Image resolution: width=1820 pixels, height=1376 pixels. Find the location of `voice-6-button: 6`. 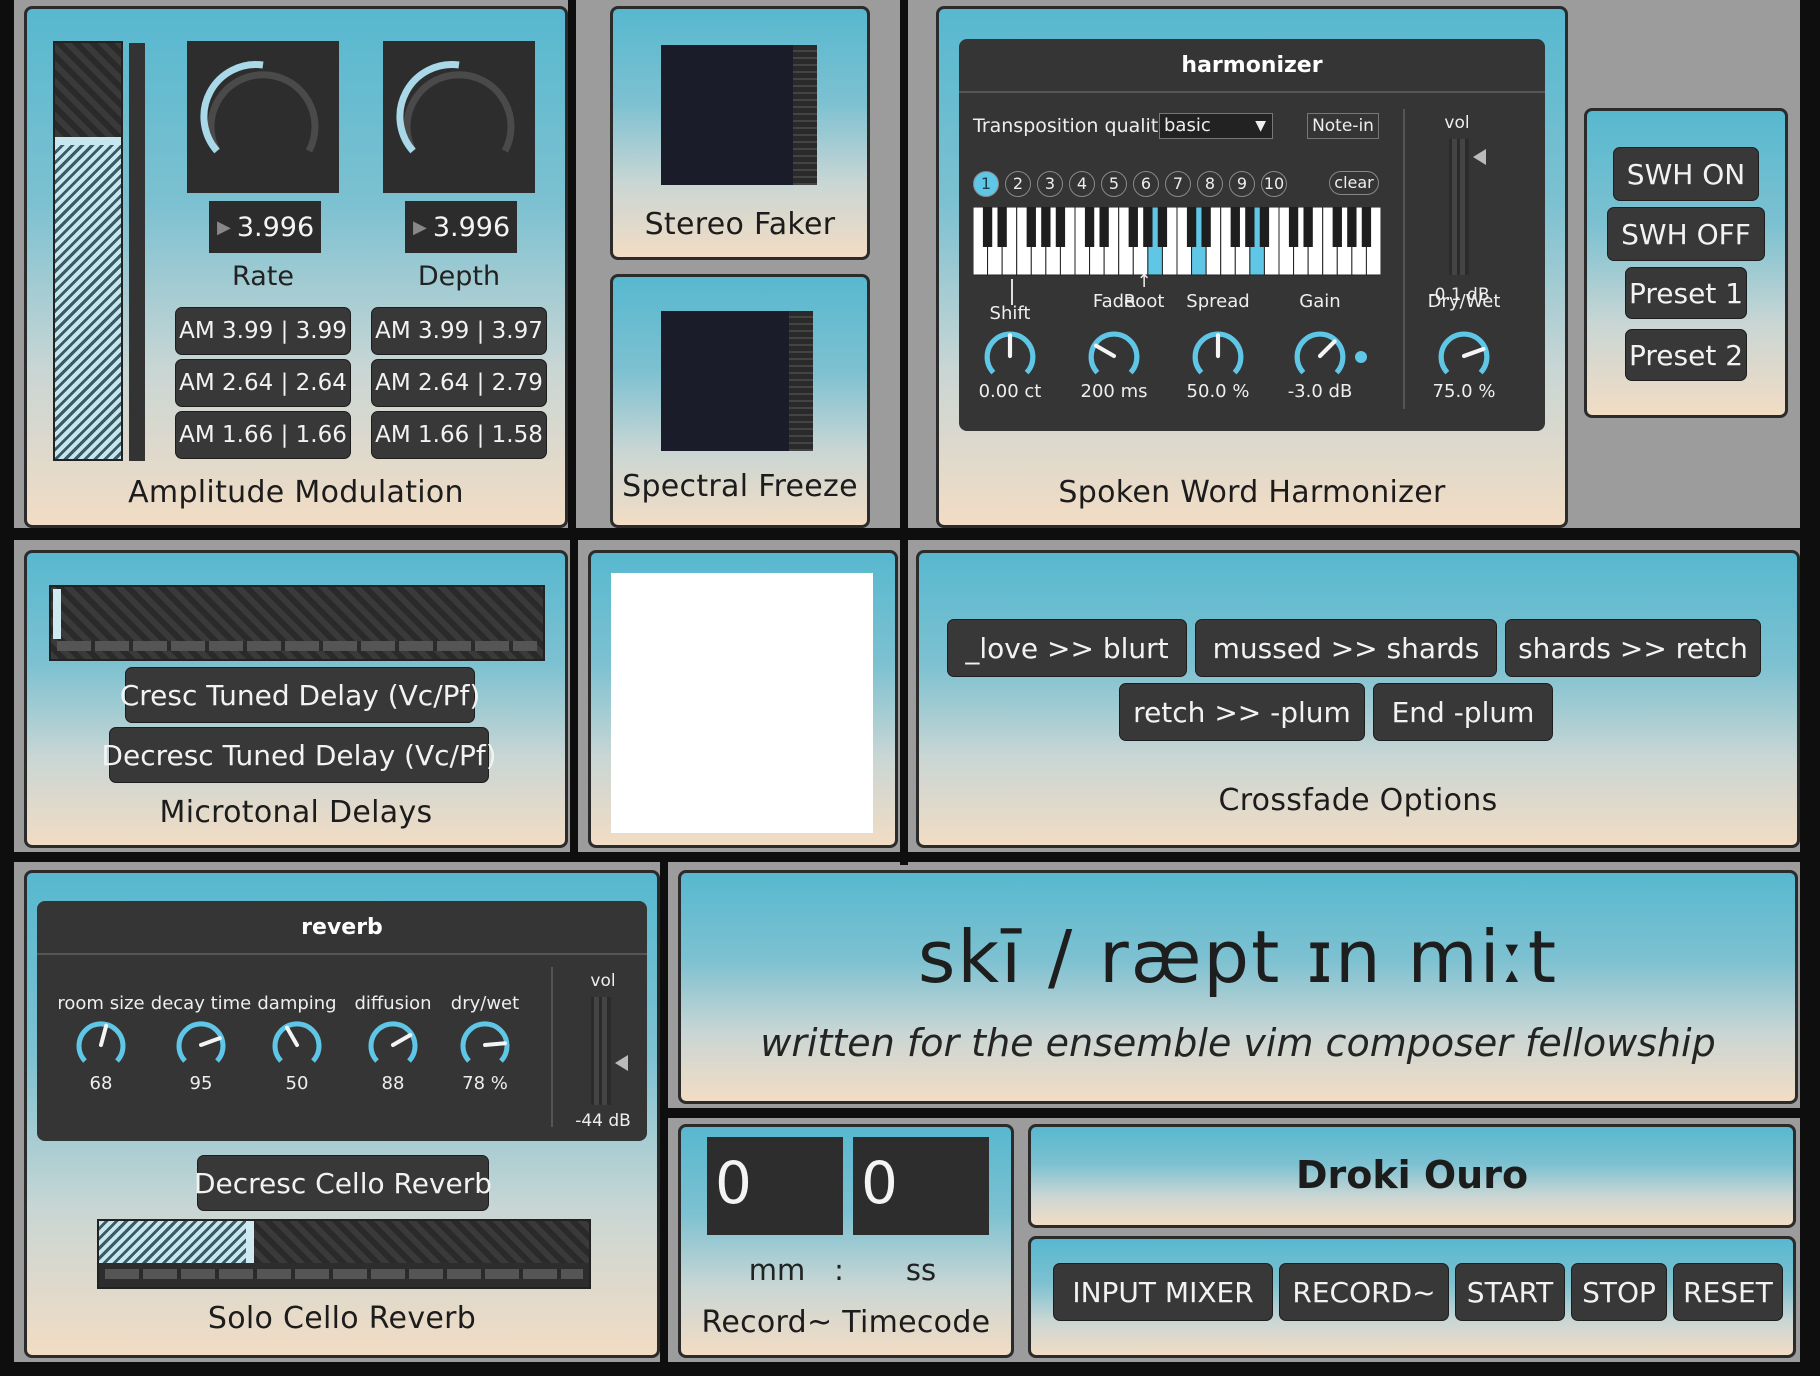

voice-6-button: 6 is located at coordinates (1146, 184).